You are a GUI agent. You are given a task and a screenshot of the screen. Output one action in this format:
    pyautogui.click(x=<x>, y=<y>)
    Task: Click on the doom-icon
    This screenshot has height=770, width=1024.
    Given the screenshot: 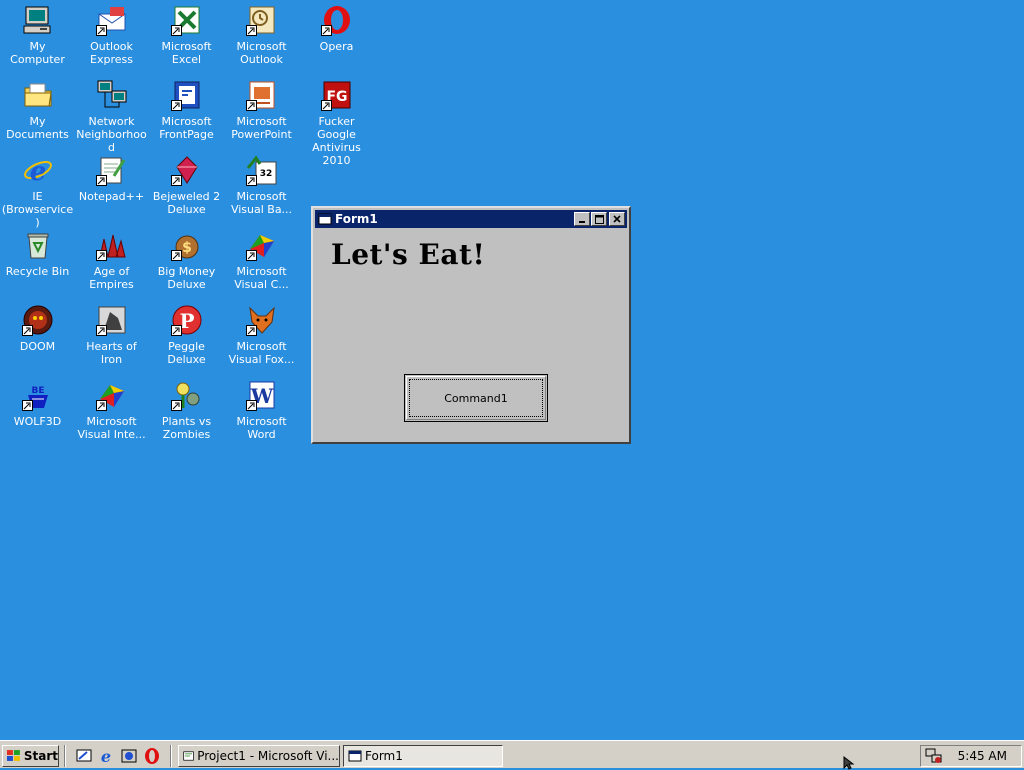 What is the action you would take?
    pyautogui.click(x=37, y=320)
    